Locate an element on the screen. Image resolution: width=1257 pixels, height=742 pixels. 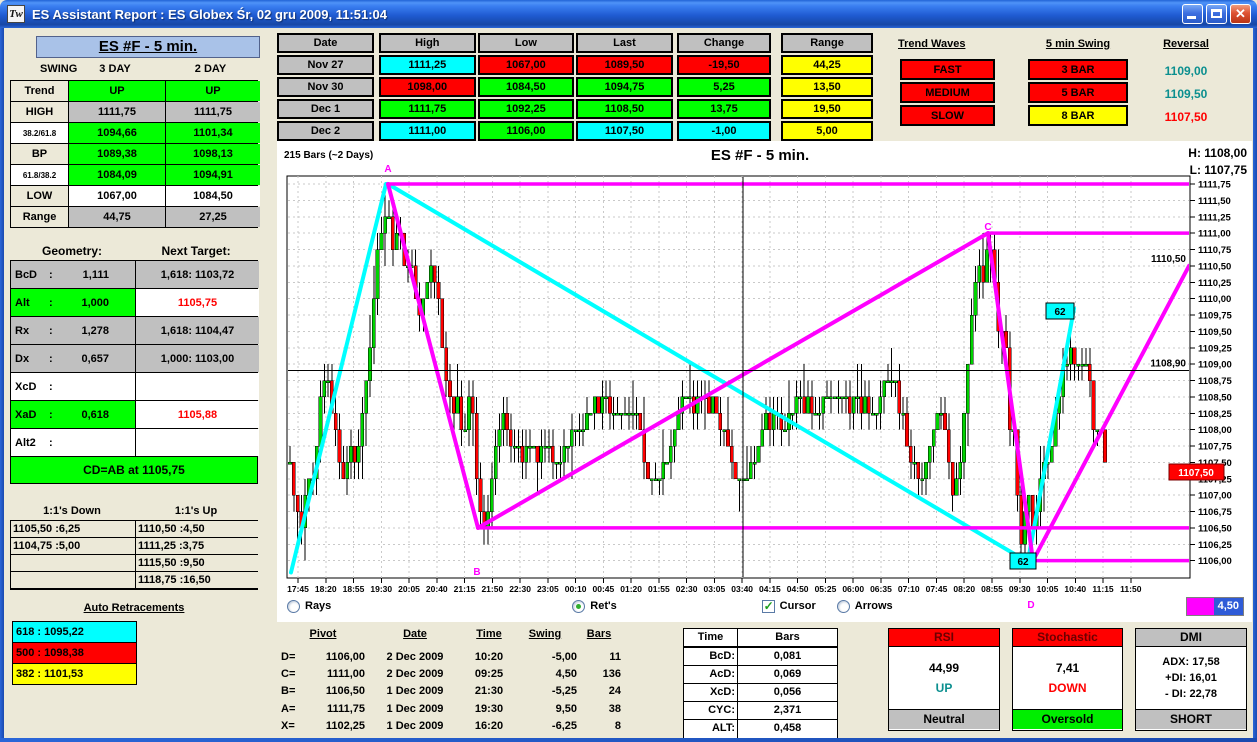
svg-text: 06:00 is located at coordinates (853, 589).